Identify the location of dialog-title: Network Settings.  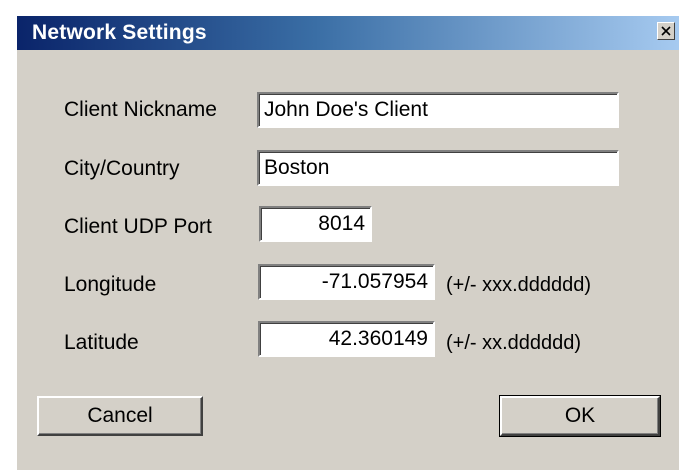
(119, 32).